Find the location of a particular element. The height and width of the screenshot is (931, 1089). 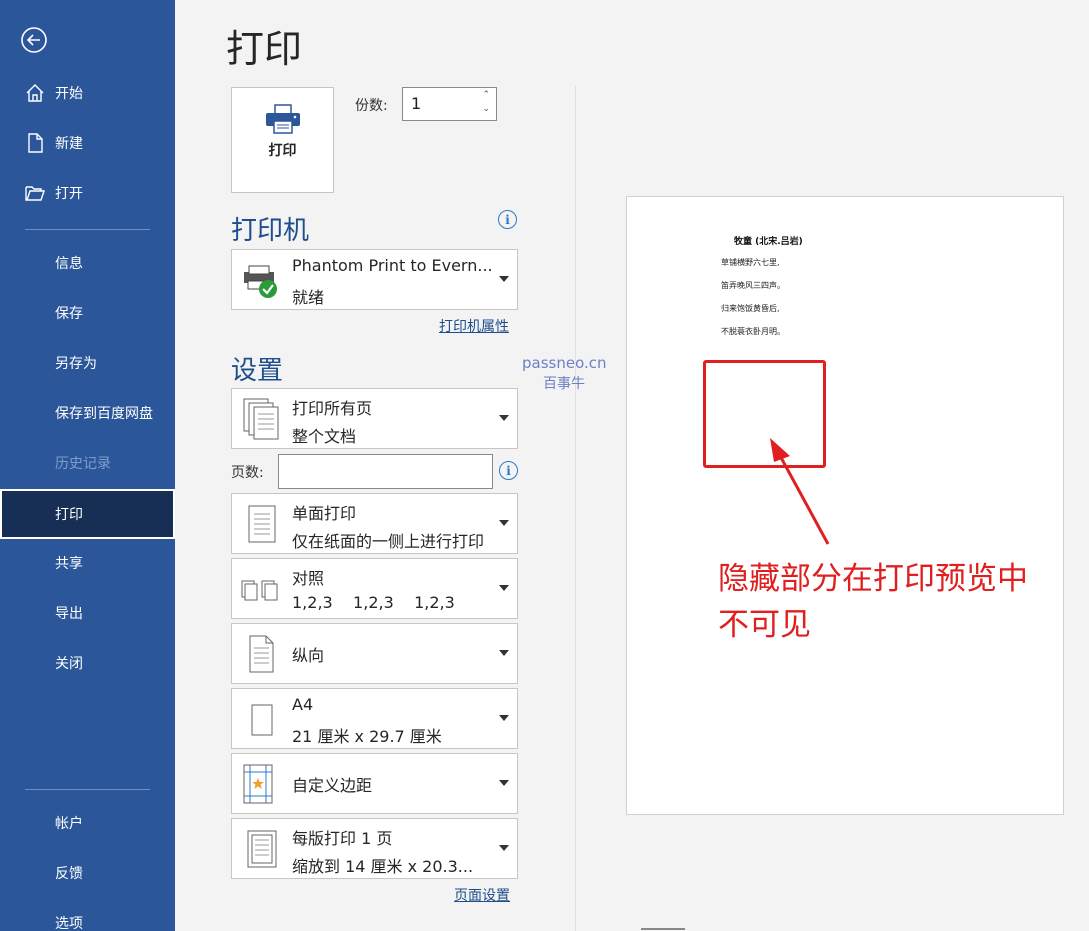

sidebar-item-home: 开始 is located at coordinates (87, 93).